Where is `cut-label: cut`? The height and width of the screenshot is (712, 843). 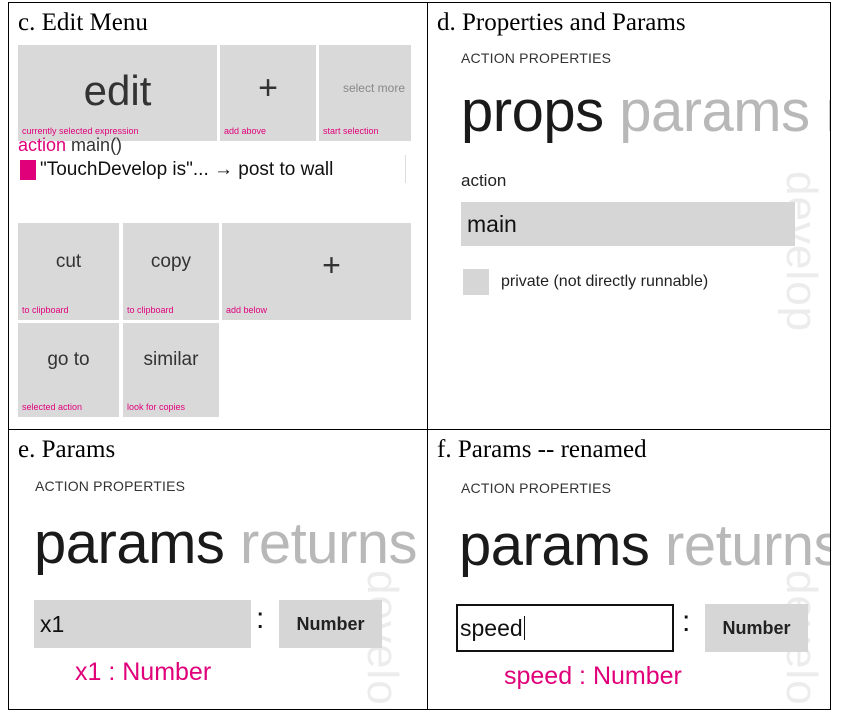 cut-label: cut is located at coordinates (68, 261).